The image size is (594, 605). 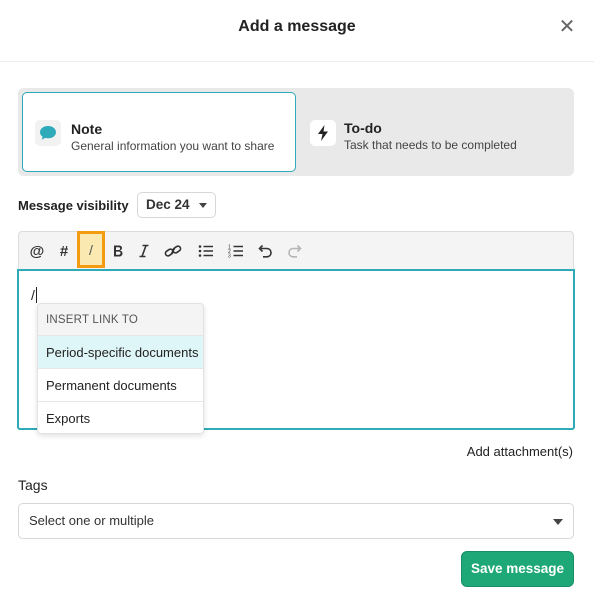 I want to click on hashtag-button: #, so click(x=64, y=251).